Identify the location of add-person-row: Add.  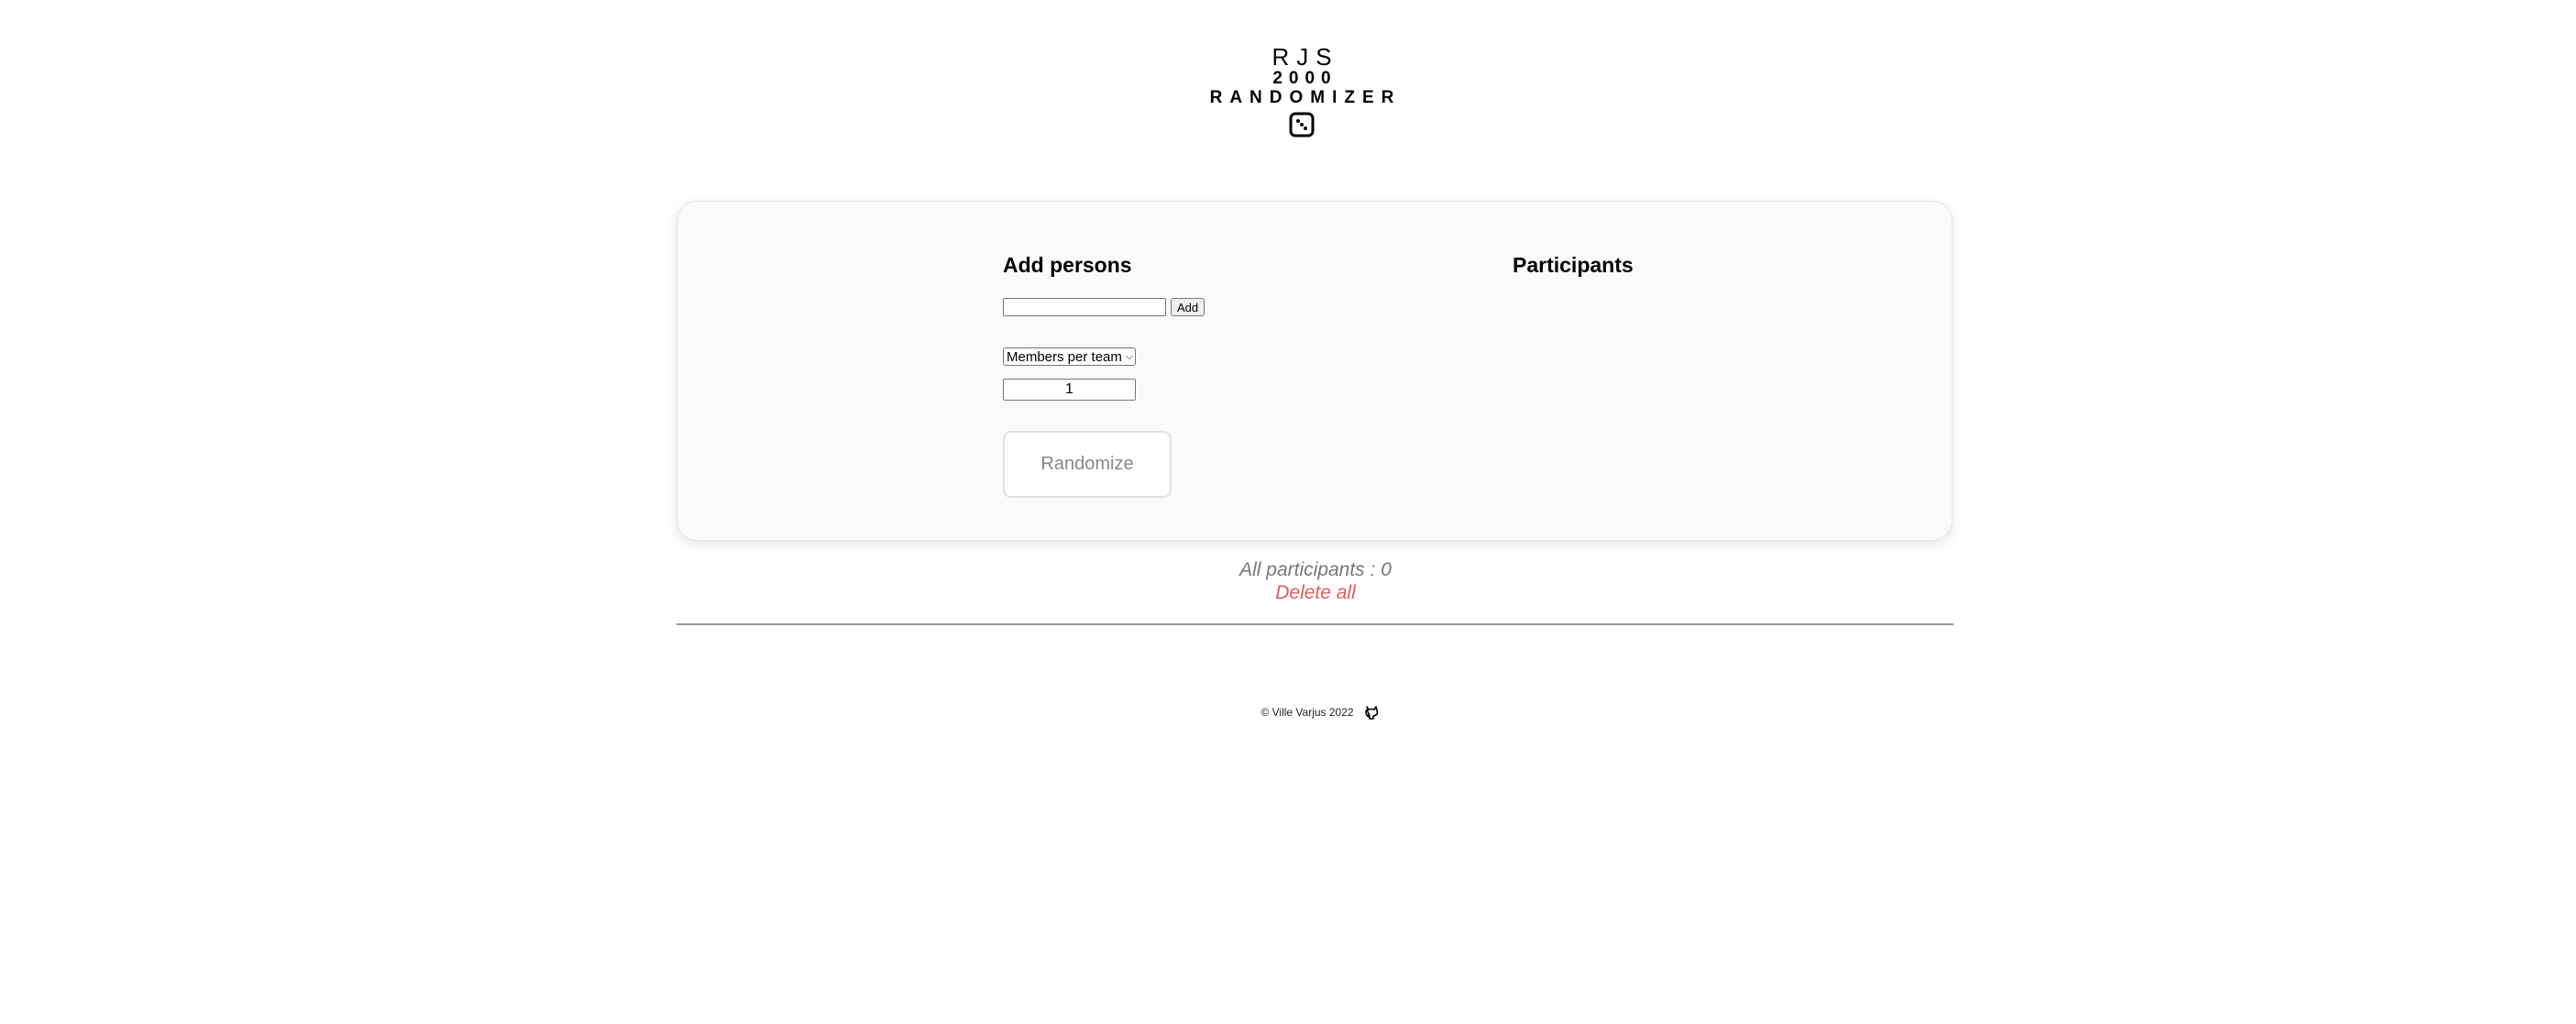
(1104, 307).